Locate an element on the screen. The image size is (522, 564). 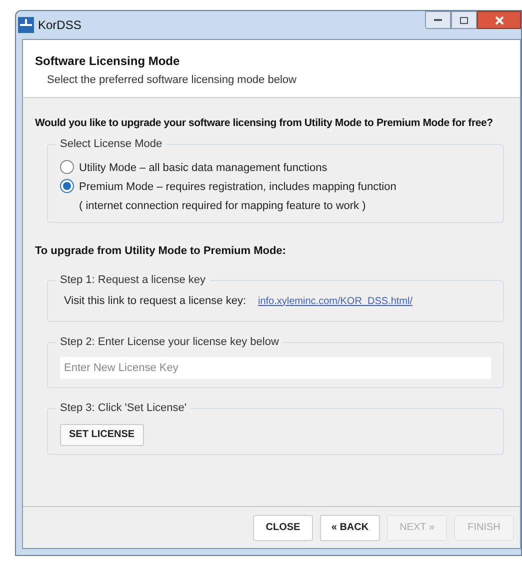
window-title: KorDSS is located at coordinates (60, 25).